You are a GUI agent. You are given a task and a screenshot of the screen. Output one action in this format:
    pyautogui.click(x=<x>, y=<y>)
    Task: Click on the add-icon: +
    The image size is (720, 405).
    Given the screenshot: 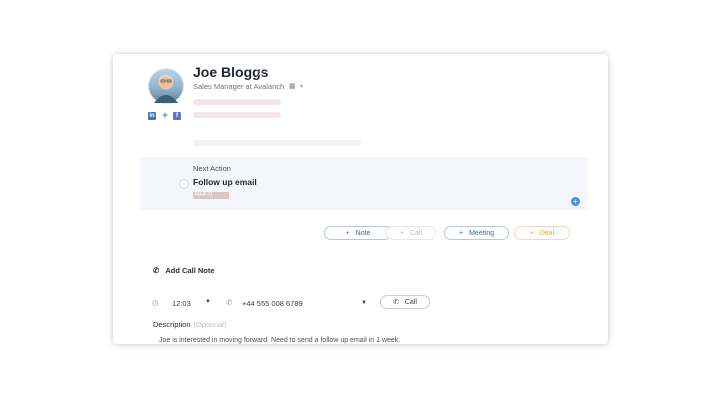 What is the action you would take?
    pyautogui.click(x=575, y=201)
    